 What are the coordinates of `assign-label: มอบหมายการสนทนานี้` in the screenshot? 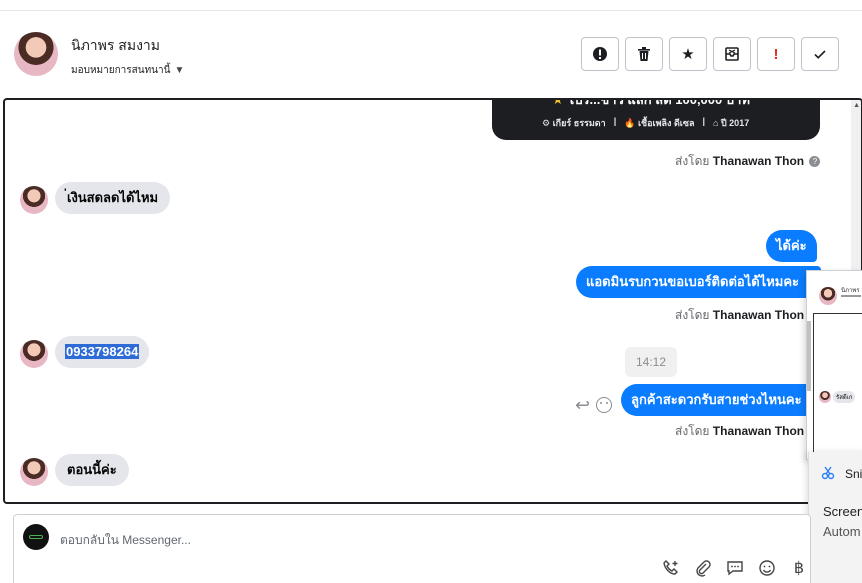 It's located at (121, 70).